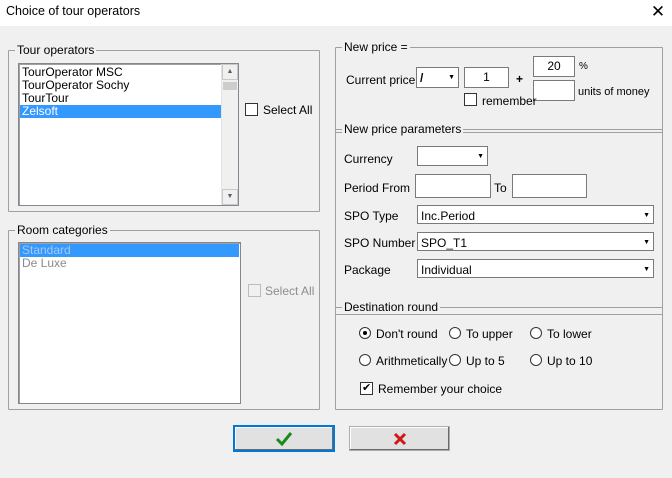  Describe the element at coordinates (62, 230) in the screenshot. I see `room-categories-legend: Room categories` at that location.